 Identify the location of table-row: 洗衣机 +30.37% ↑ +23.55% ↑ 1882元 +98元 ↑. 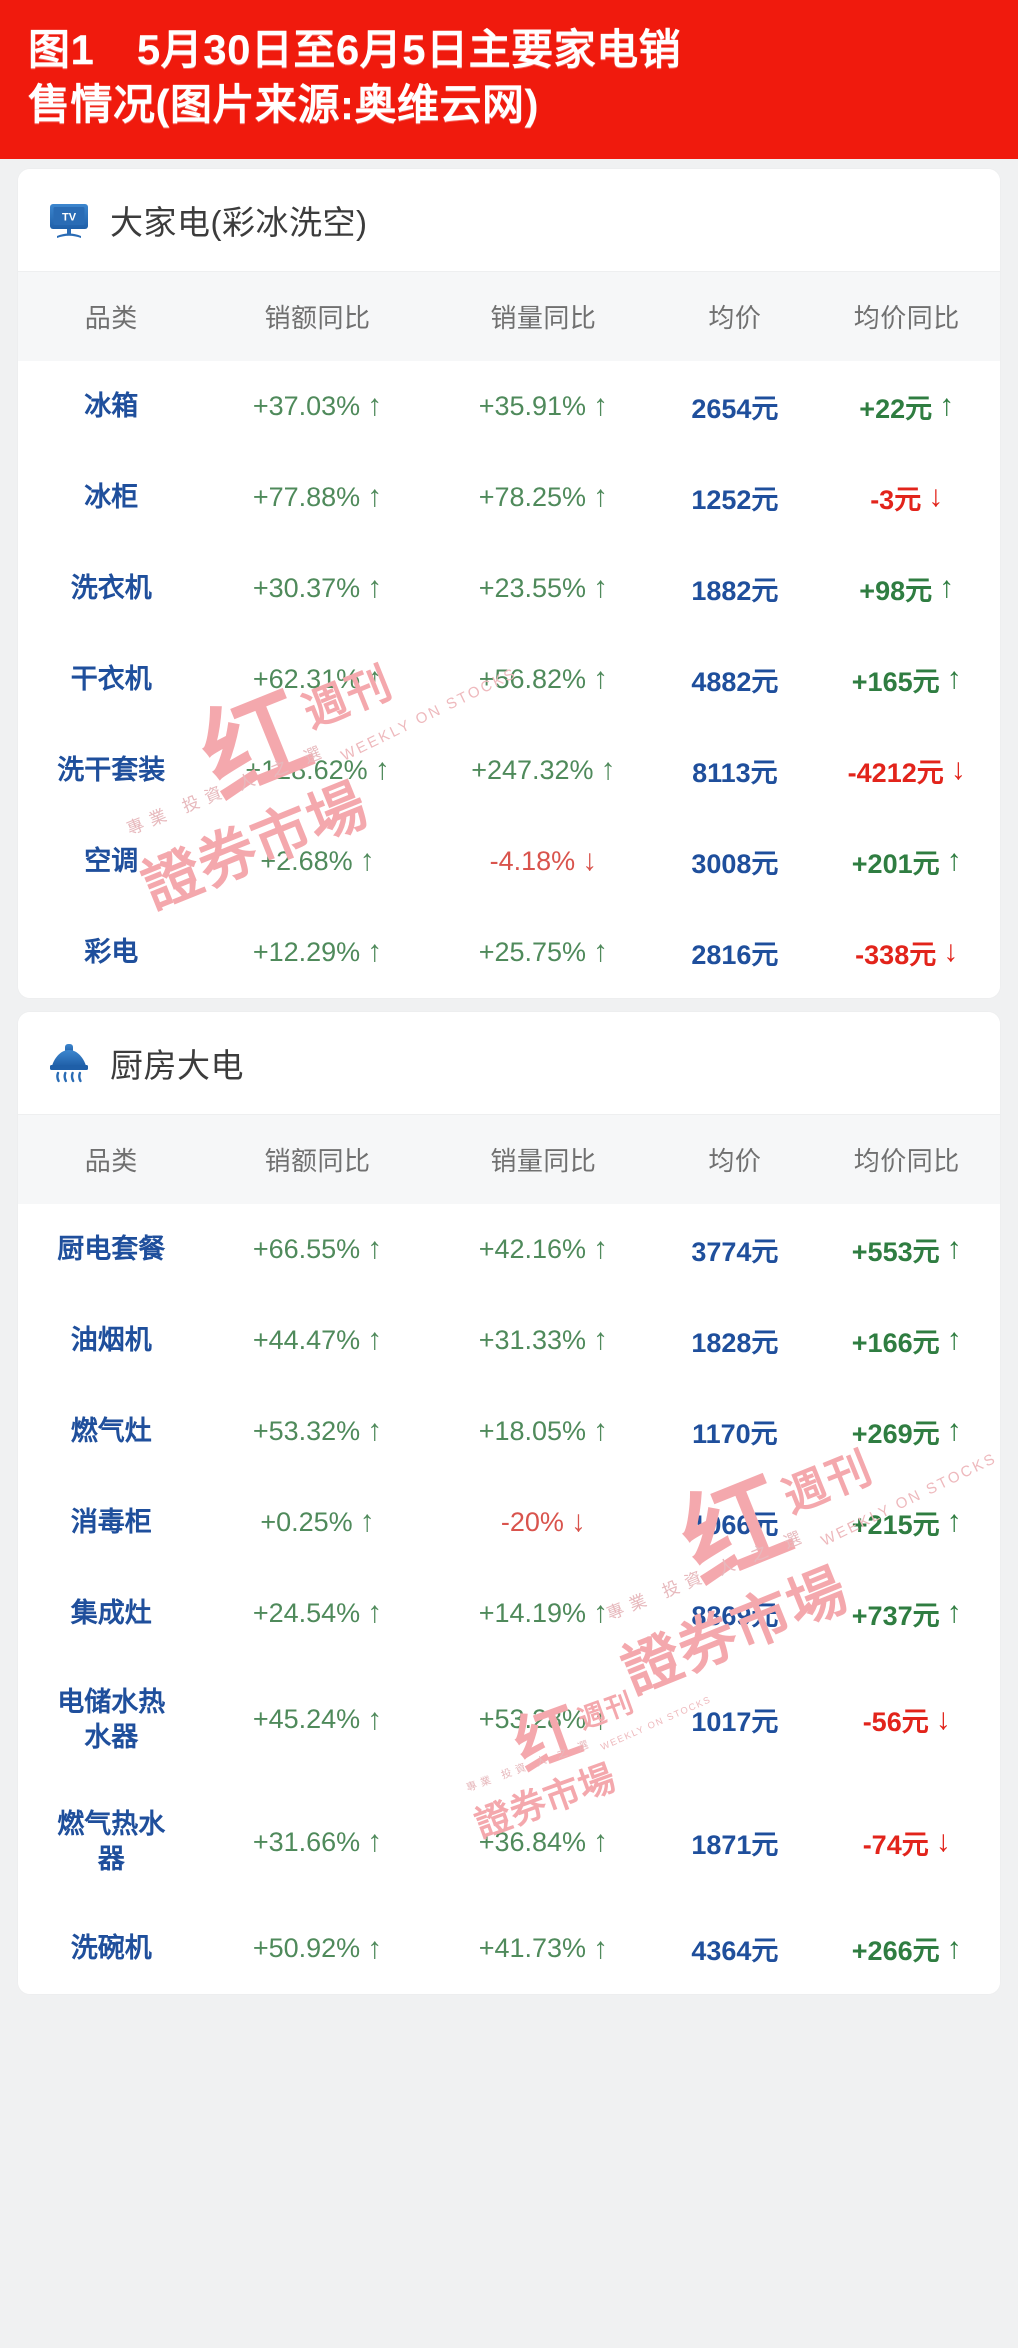
(509, 588).